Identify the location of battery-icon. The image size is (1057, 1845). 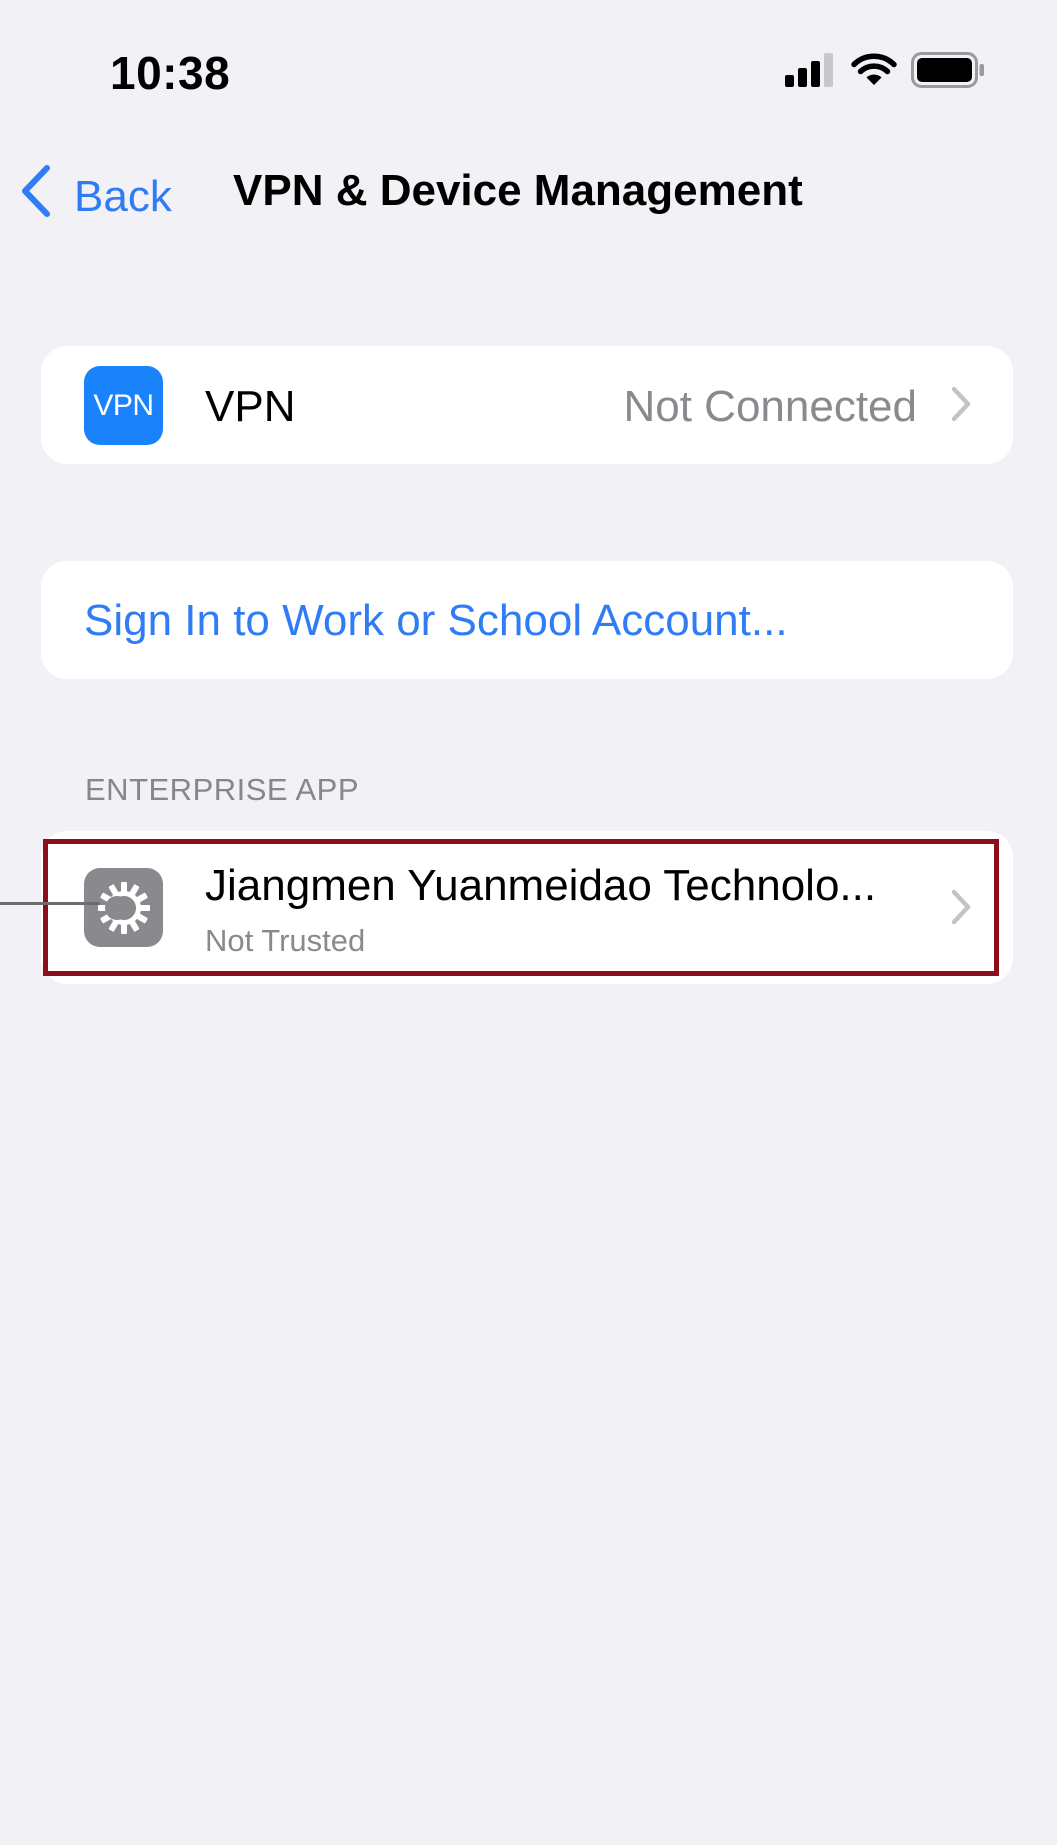
(949, 72).